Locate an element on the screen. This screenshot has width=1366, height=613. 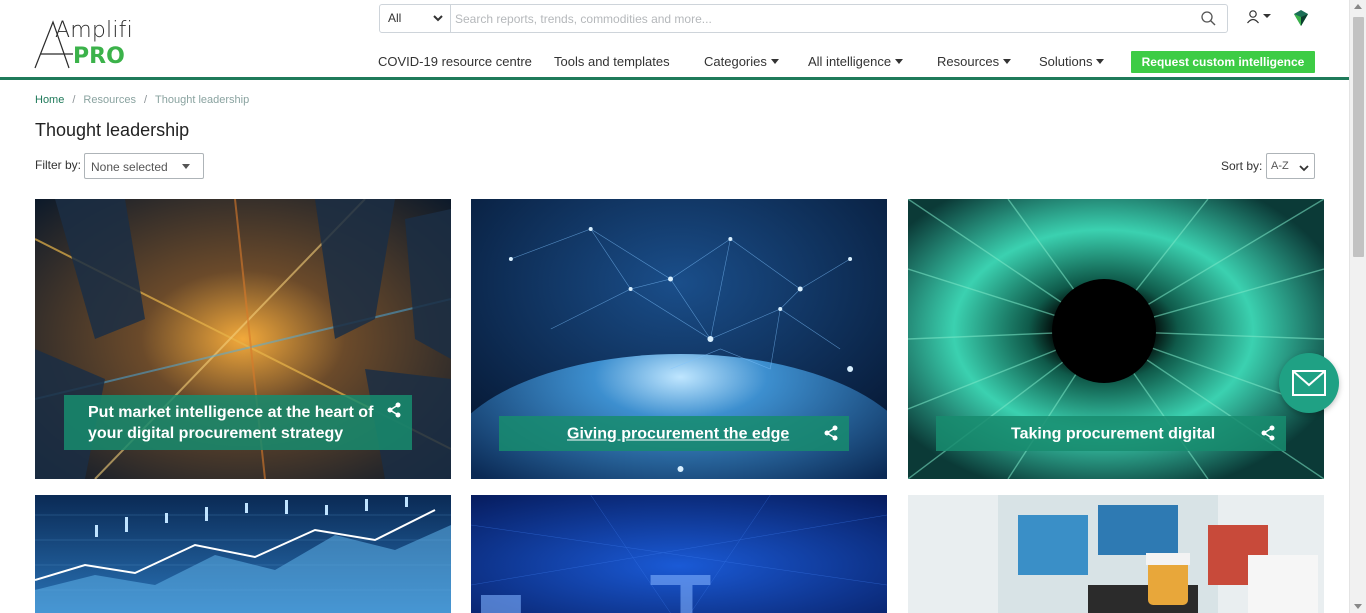
breadcrumb-resources: Resources is located at coordinates (109, 100).